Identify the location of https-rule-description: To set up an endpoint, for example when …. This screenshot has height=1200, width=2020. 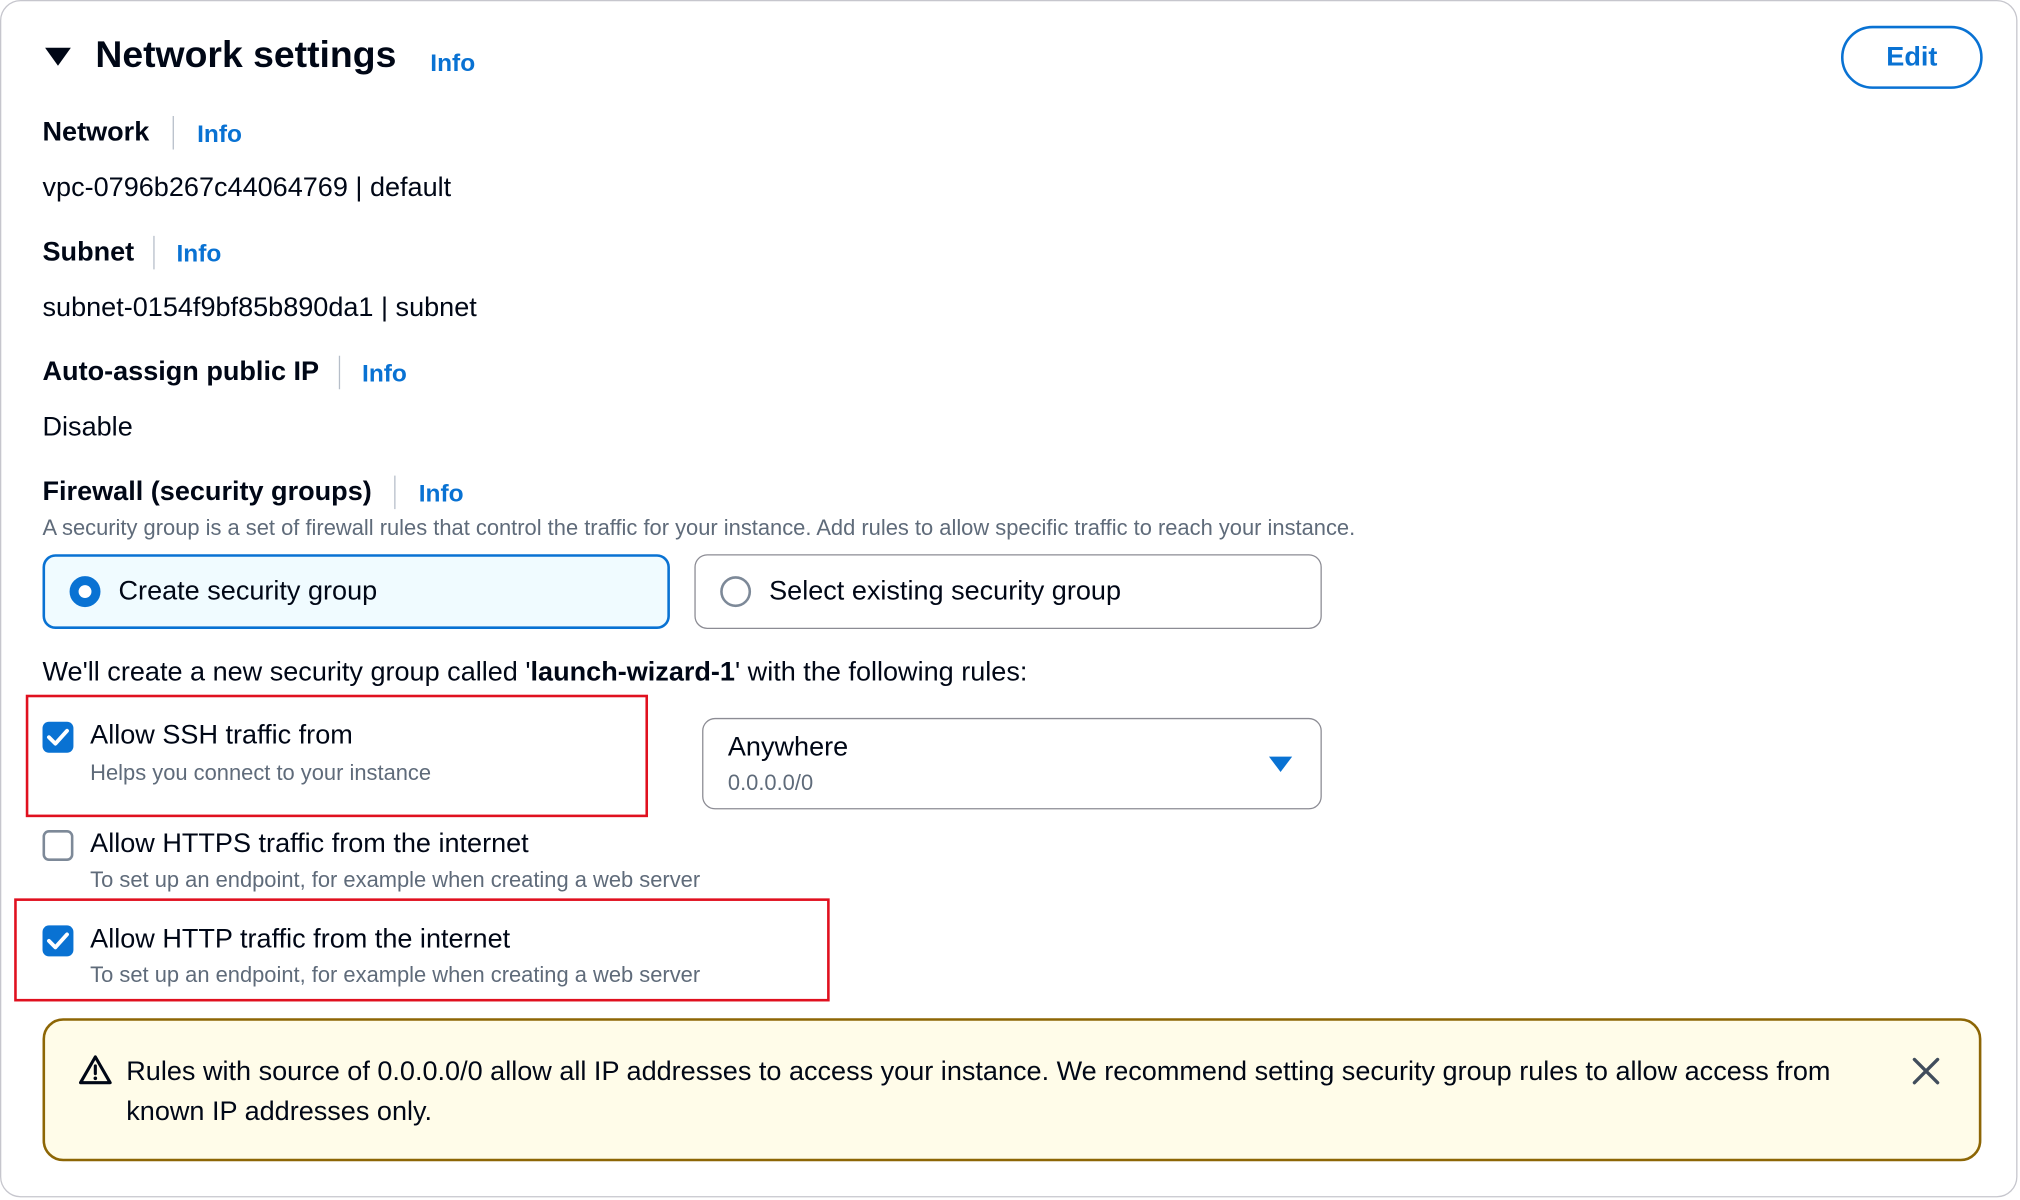
(395, 879).